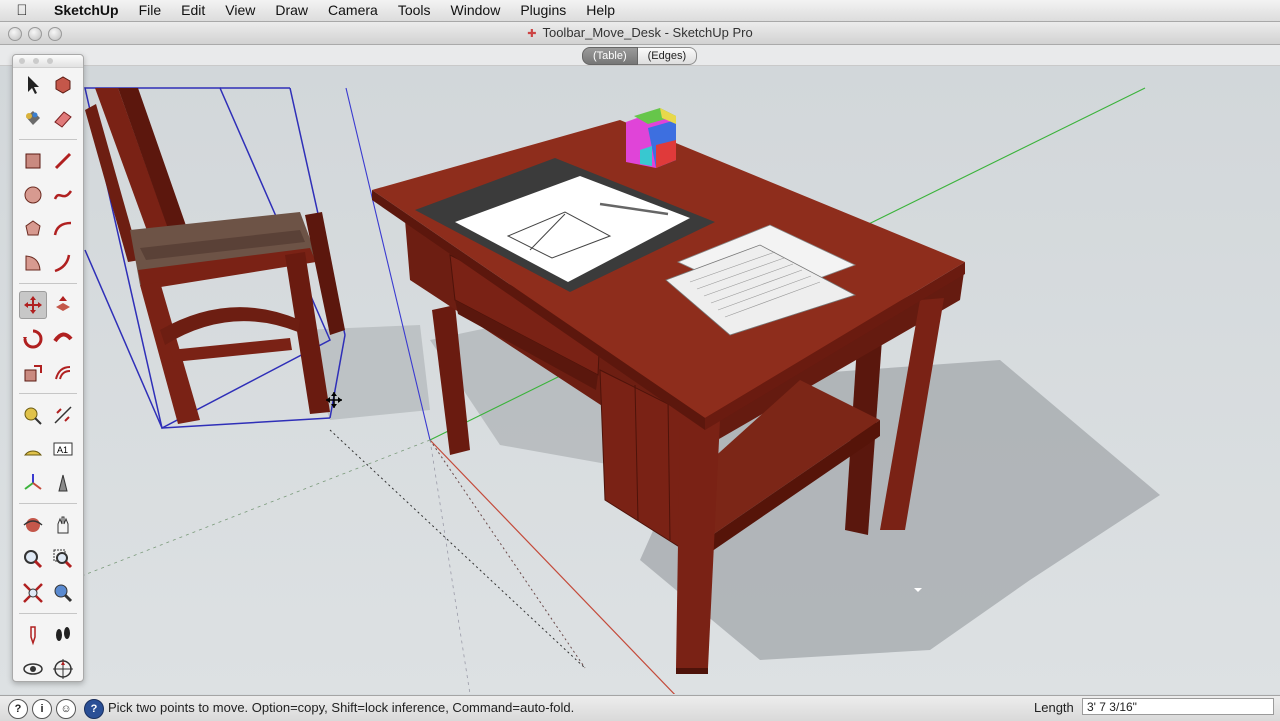 Image resolution: width=1280 pixels, height=721 pixels. Describe the element at coordinates (1178, 706) in the screenshot. I see `measurements-input: 3' 7 3/16"` at that location.